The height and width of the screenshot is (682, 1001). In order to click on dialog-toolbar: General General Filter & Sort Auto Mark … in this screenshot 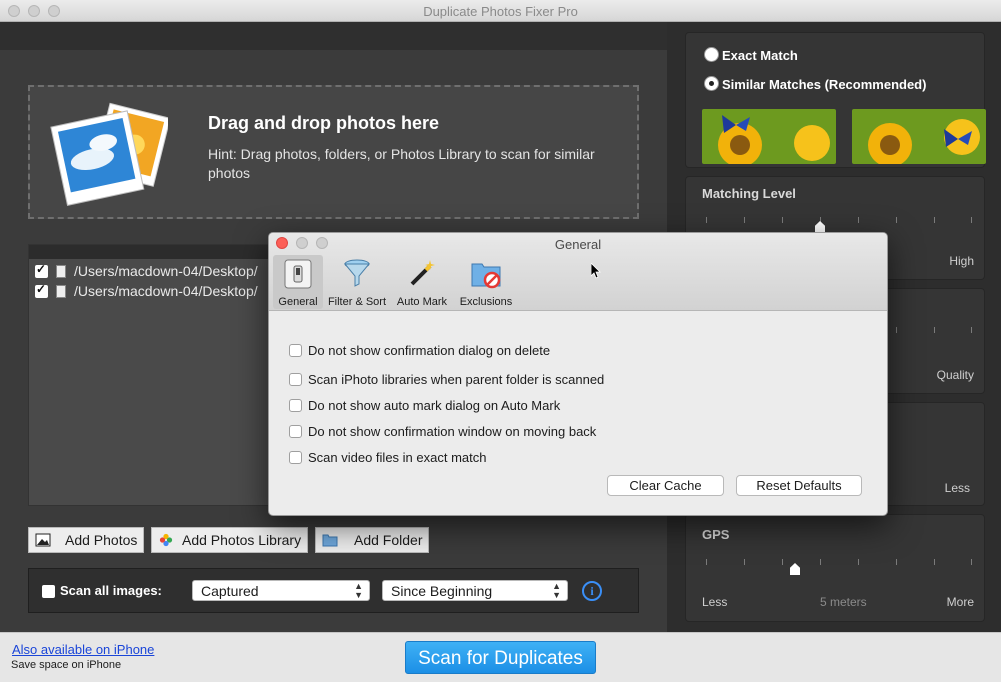, I will do `click(578, 272)`.